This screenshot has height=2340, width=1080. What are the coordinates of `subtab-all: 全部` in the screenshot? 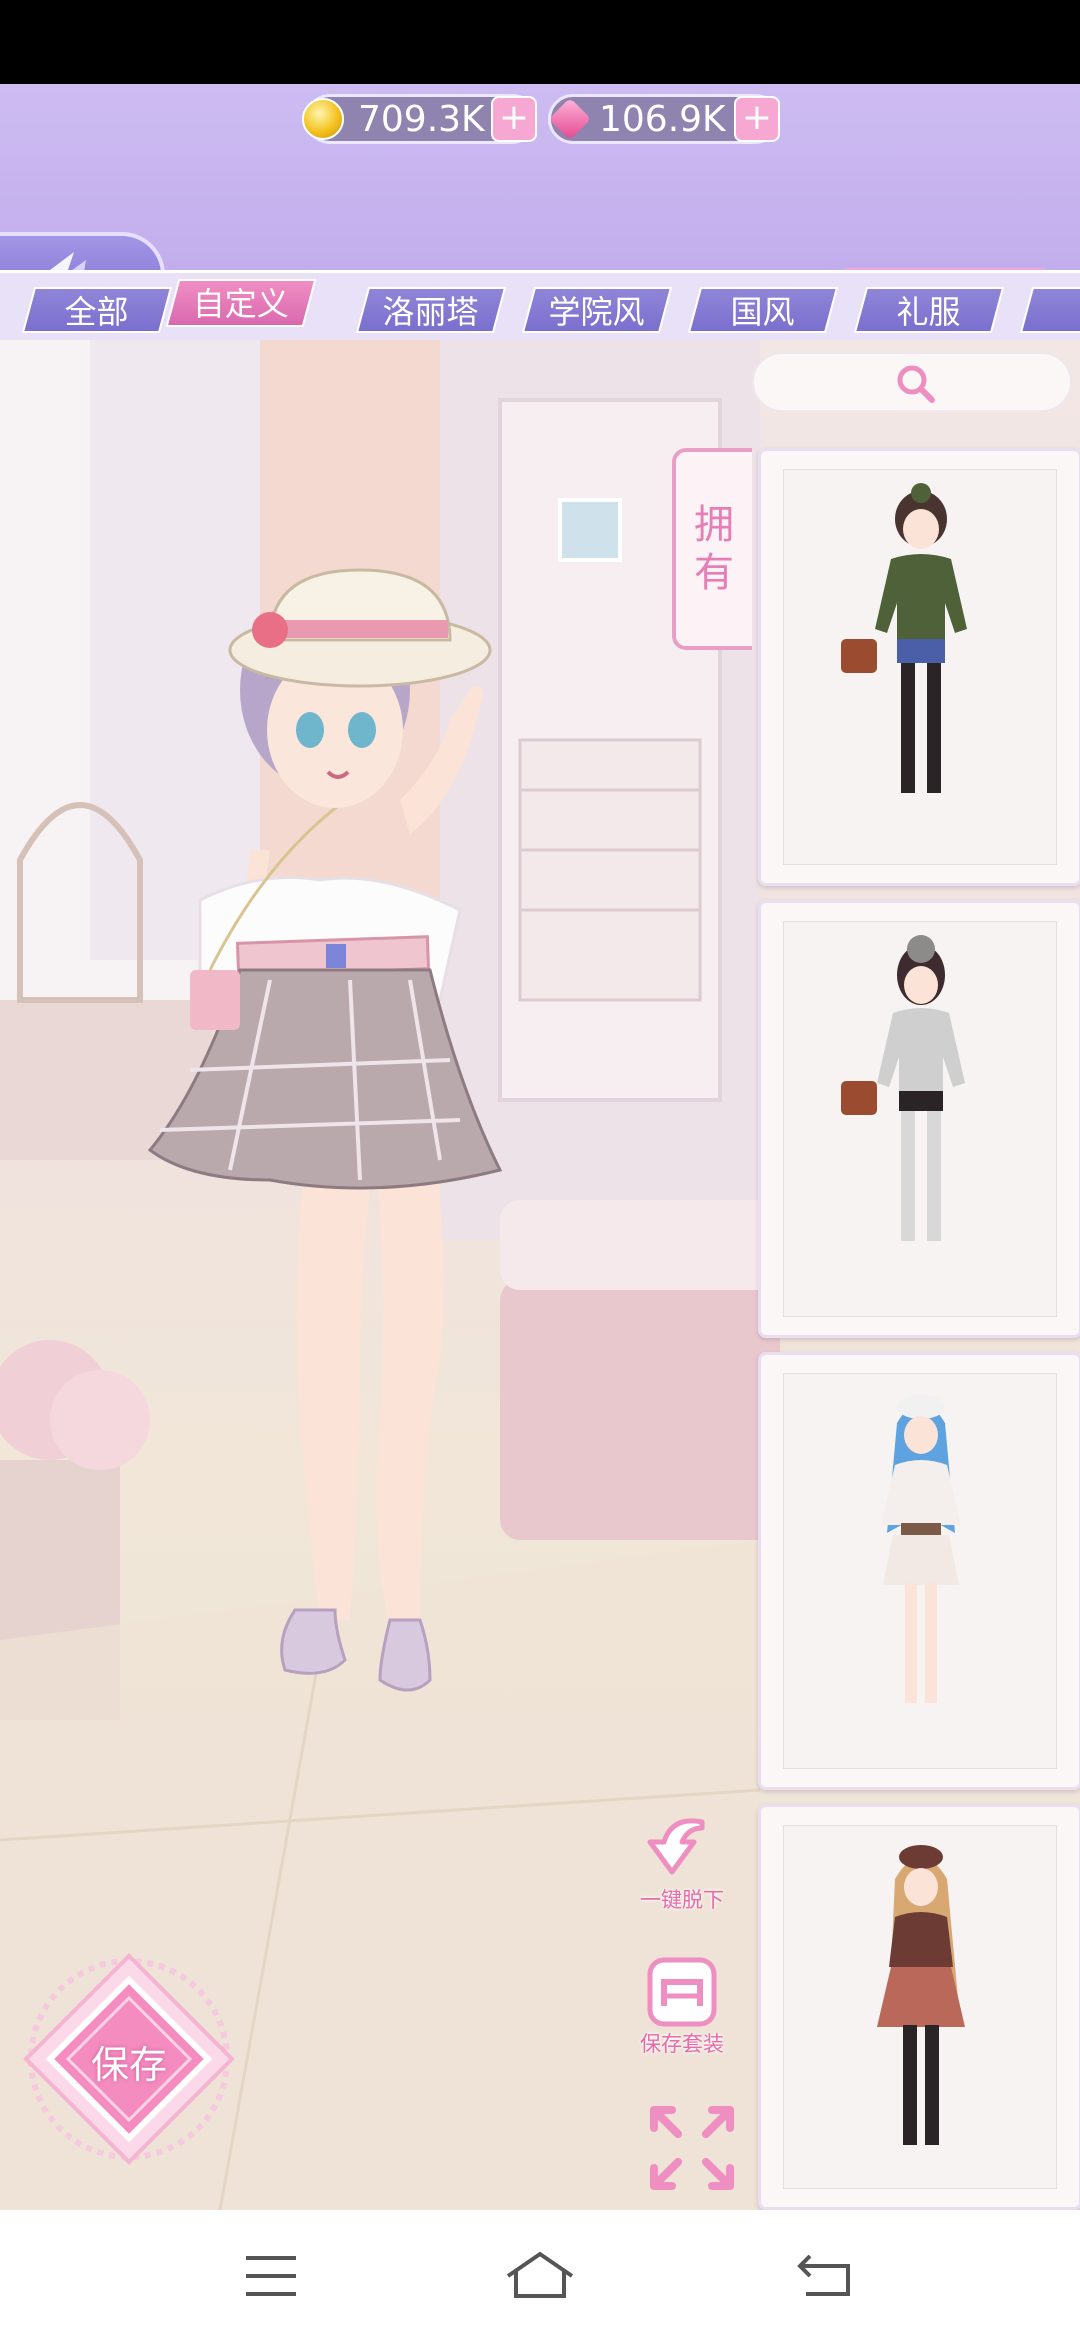 It's located at (97, 310).